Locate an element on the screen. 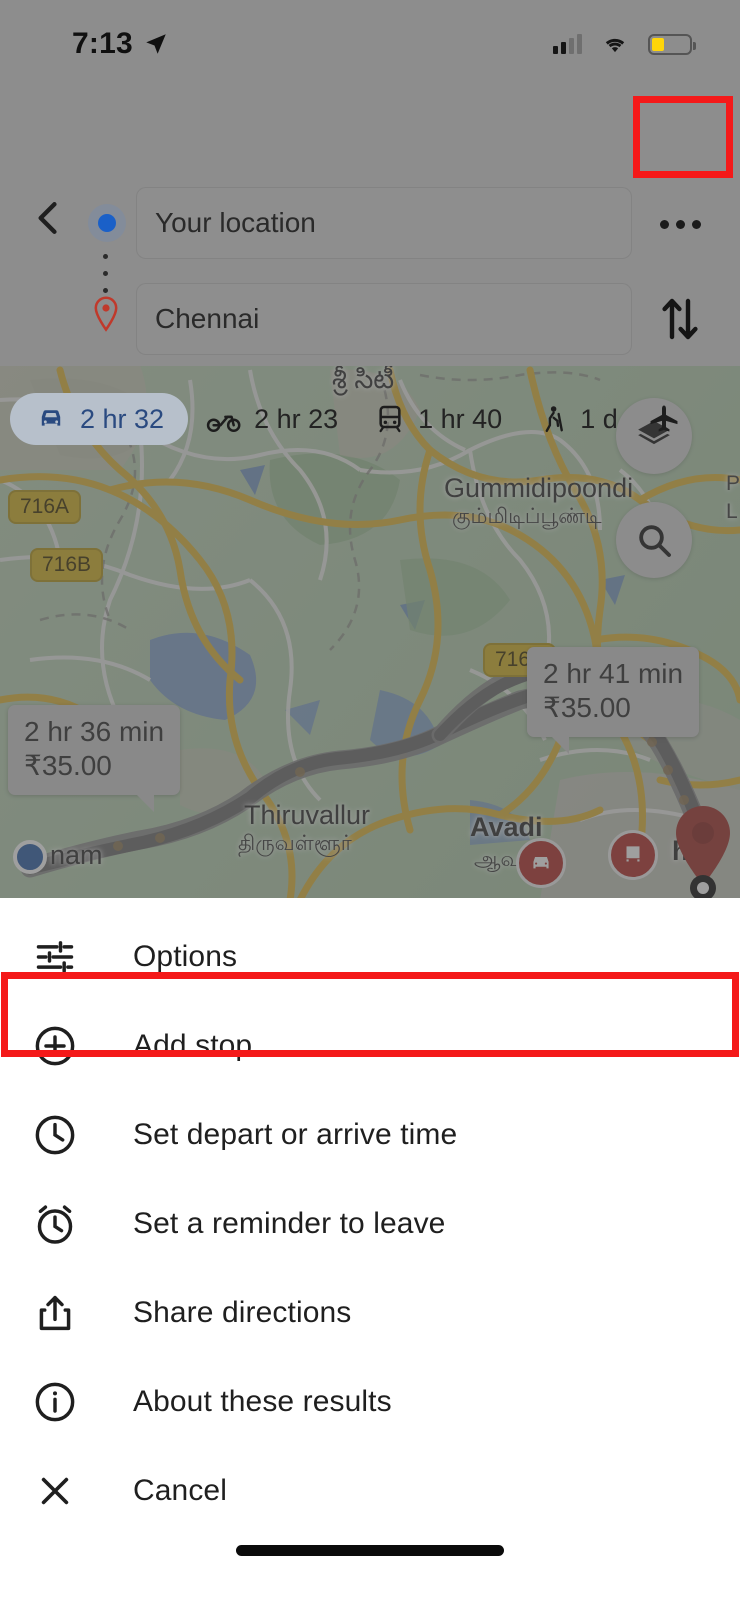  home-indicator is located at coordinates (370, 1550).